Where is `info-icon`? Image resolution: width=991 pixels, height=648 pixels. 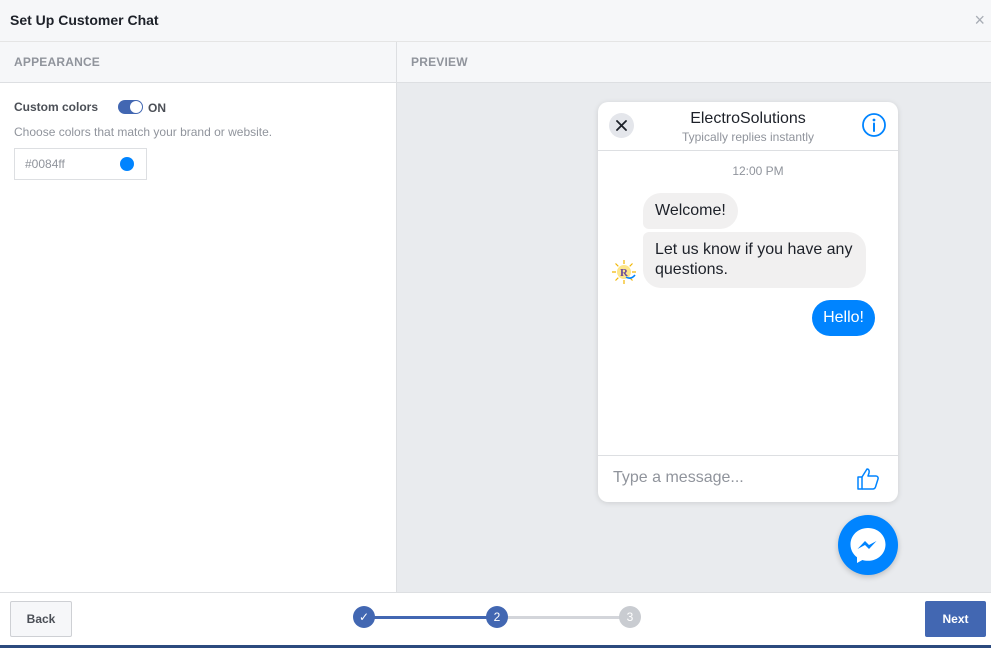 info-icon is located at coordinates (874, 125).